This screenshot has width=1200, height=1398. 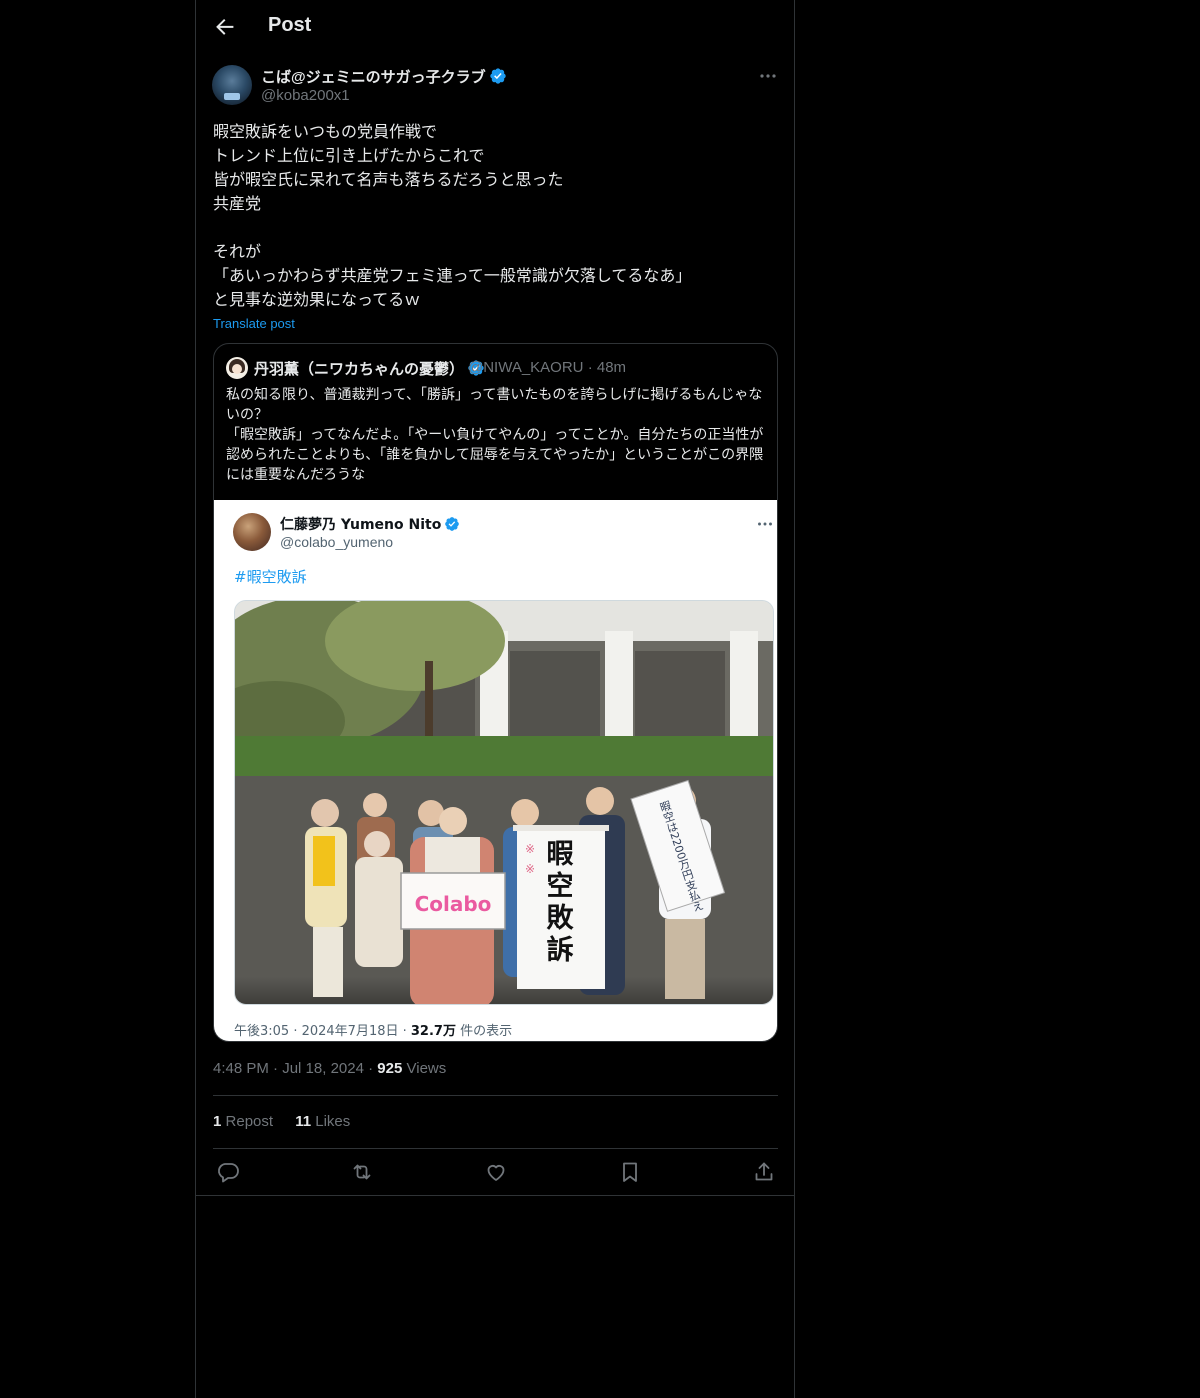 What do you see at coordinates (561, 918) in the screenshot?
I see `banner-char-3: 敗` at bounding box center [561, 918].